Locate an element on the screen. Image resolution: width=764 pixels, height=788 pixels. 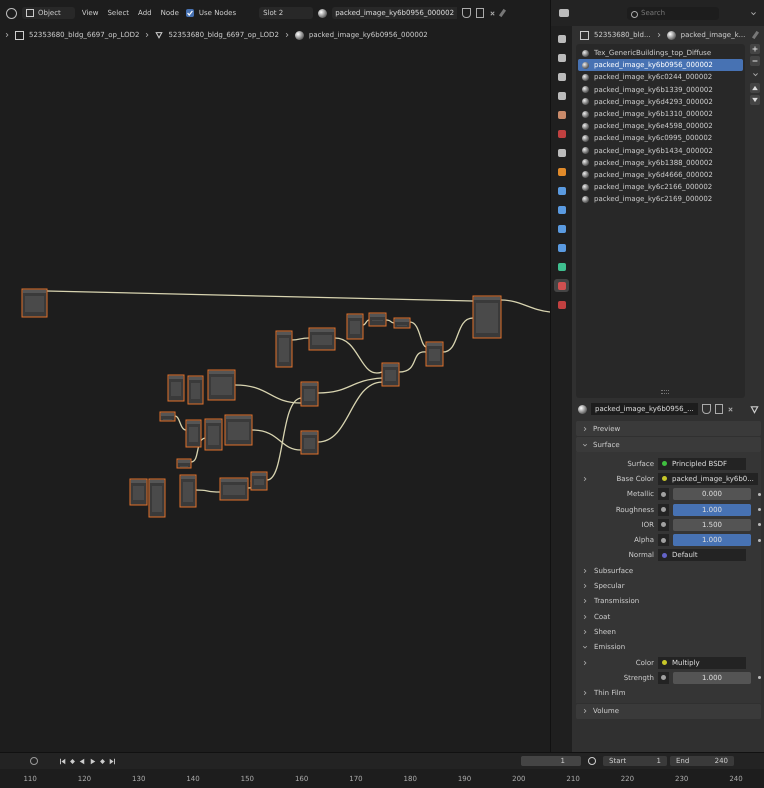
funnel-icon is located at coordinates (754, 409).